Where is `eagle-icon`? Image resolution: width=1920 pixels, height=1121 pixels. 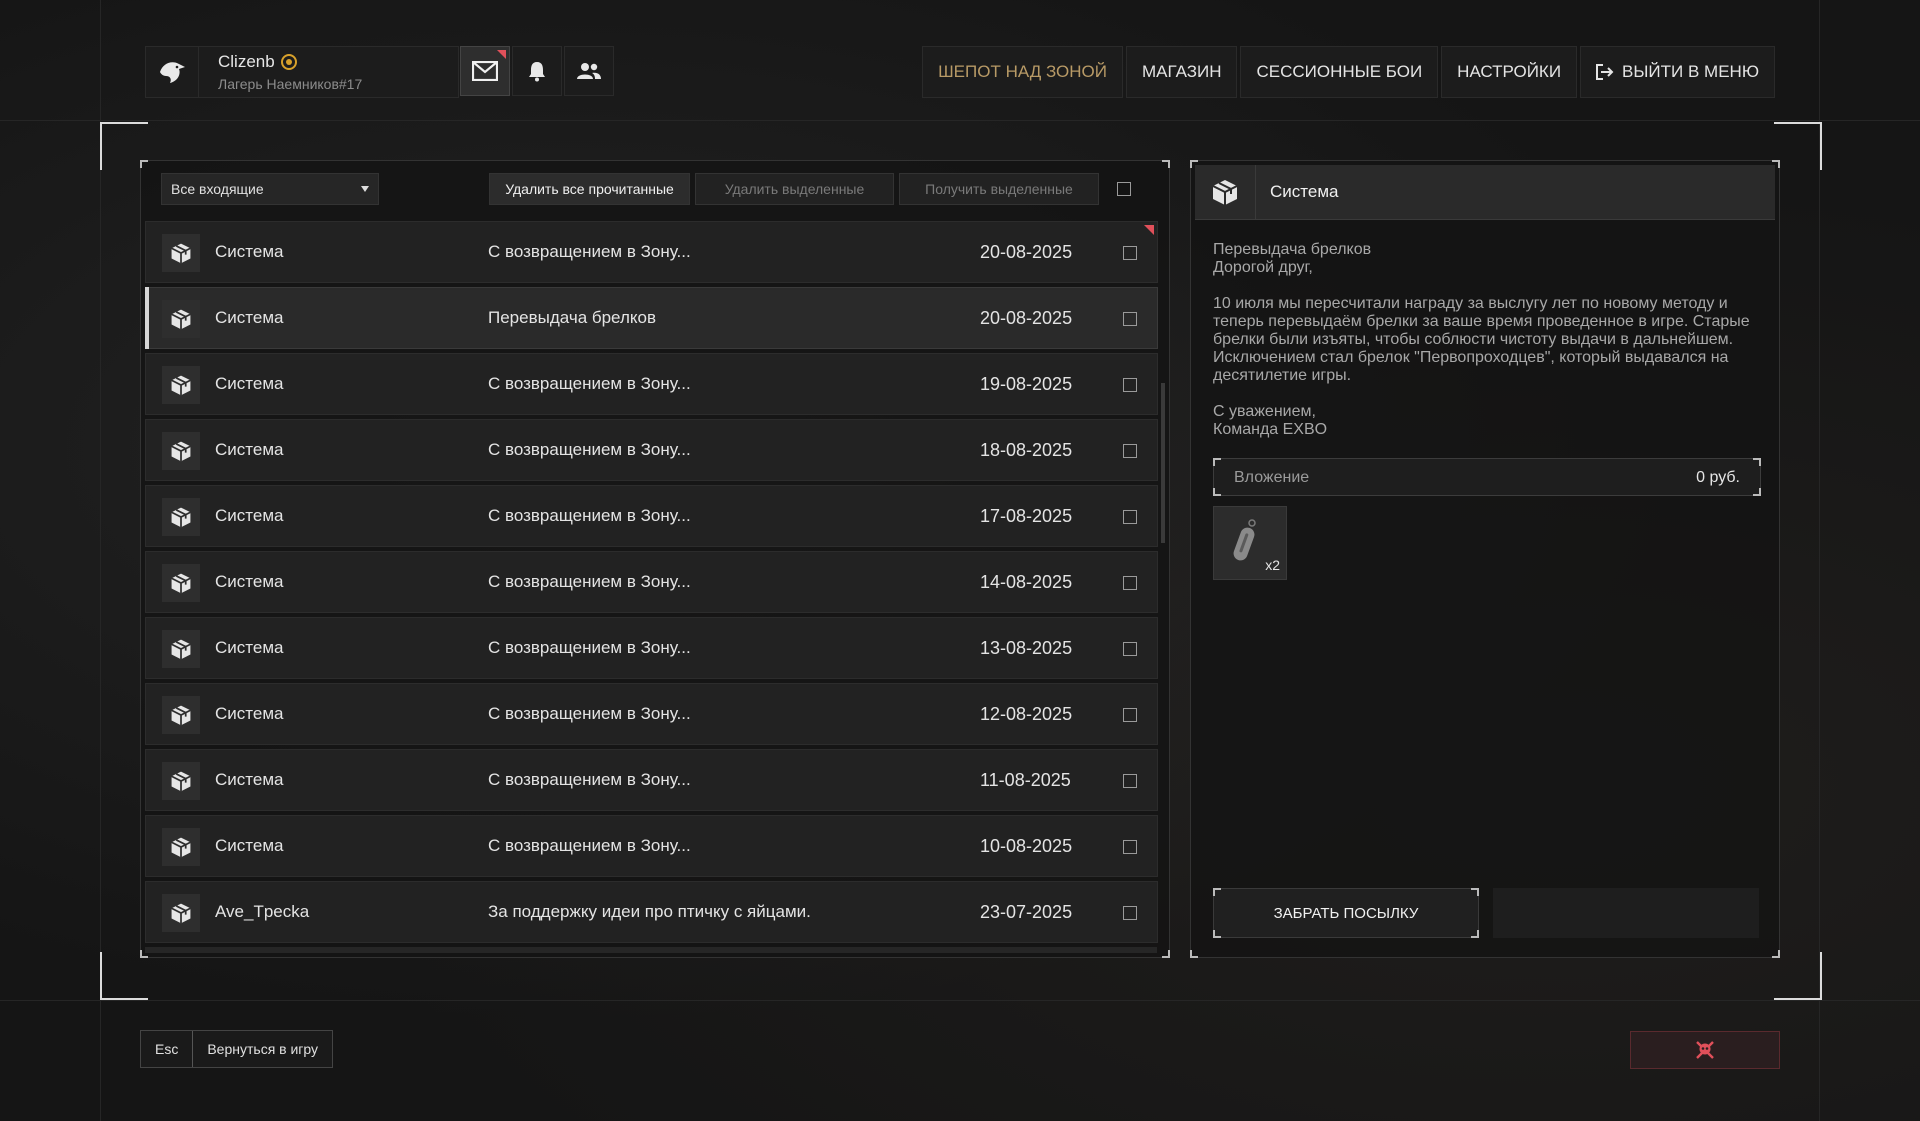 eagle-icon is located at coordinates (172, 72).